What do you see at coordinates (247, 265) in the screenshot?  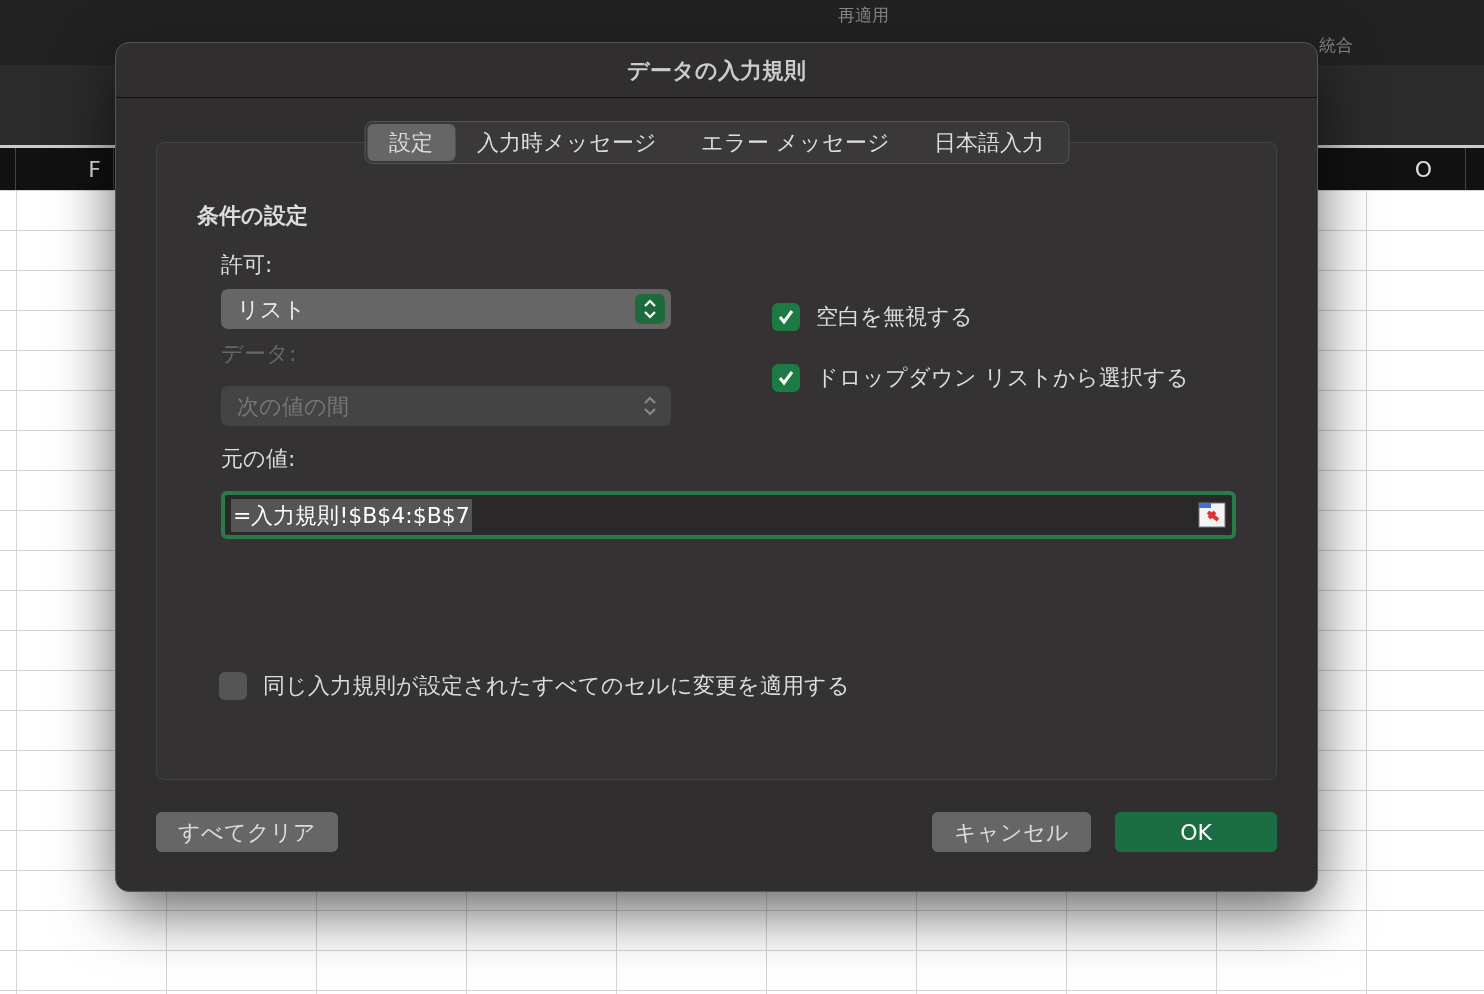 I see `field-label: 許可:` at bounding box center [247, 265].